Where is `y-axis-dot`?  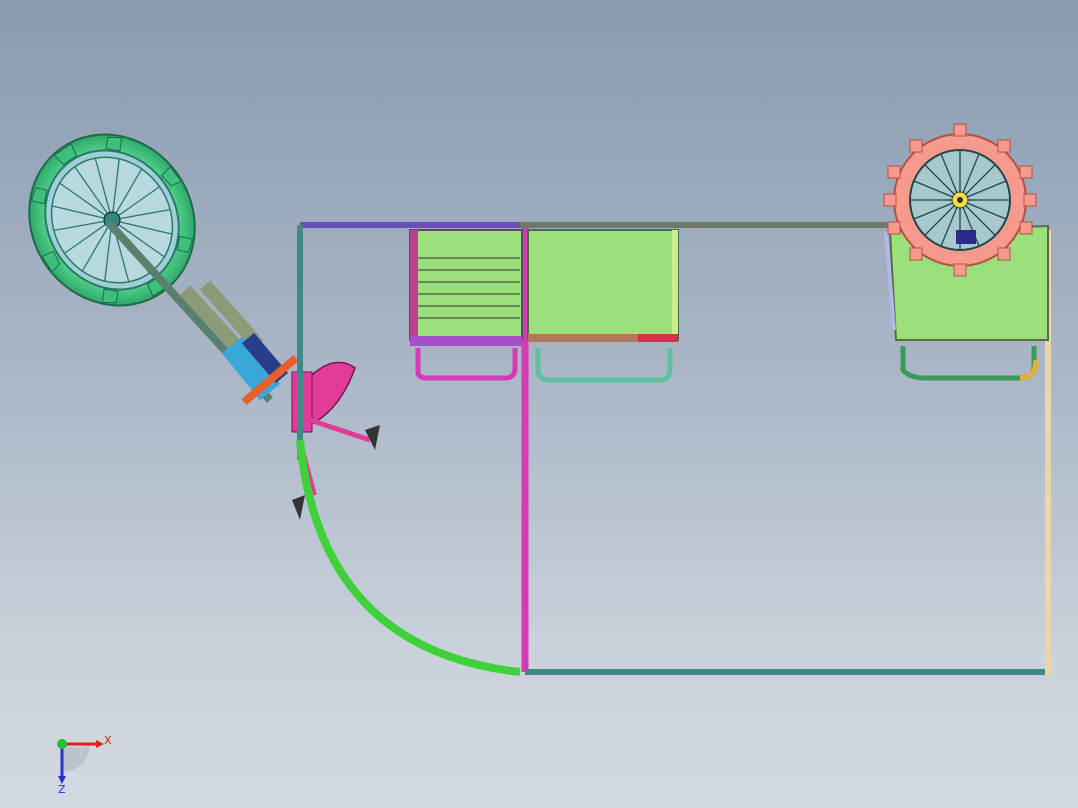 y-axis-dot is located at coordinates (62, 744).